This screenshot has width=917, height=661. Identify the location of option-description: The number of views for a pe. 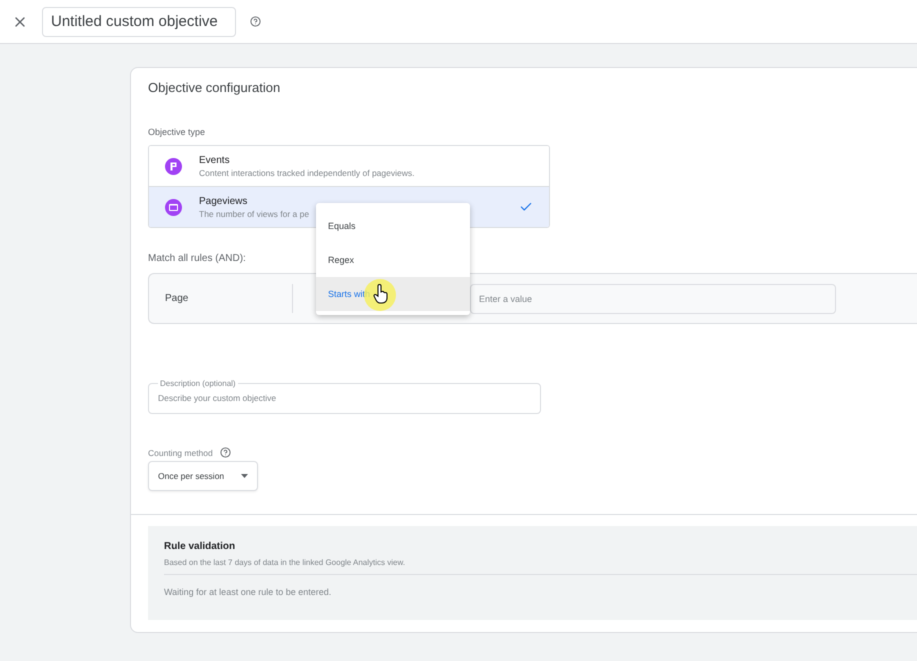
(254, 213).